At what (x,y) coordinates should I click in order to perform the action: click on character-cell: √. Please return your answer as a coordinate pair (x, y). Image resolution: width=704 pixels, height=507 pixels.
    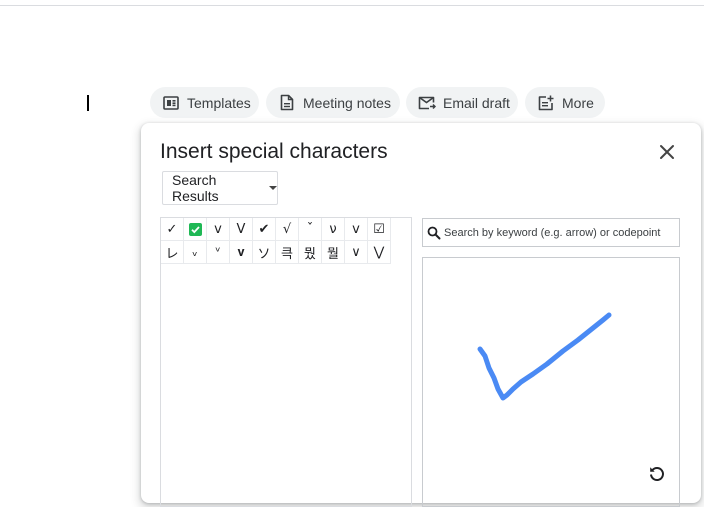
    Looking at the image, I should click on (287, 229).